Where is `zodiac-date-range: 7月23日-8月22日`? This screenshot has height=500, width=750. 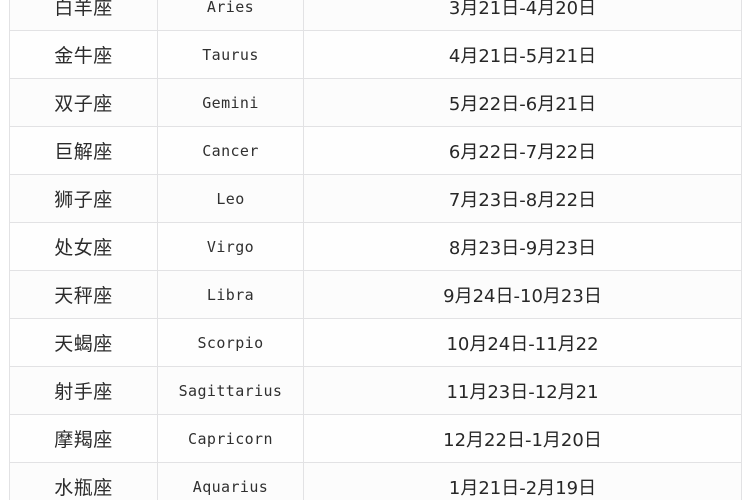
zodiac-date-range: 7月23日-8月22日 is located at coordinates (522, 198).